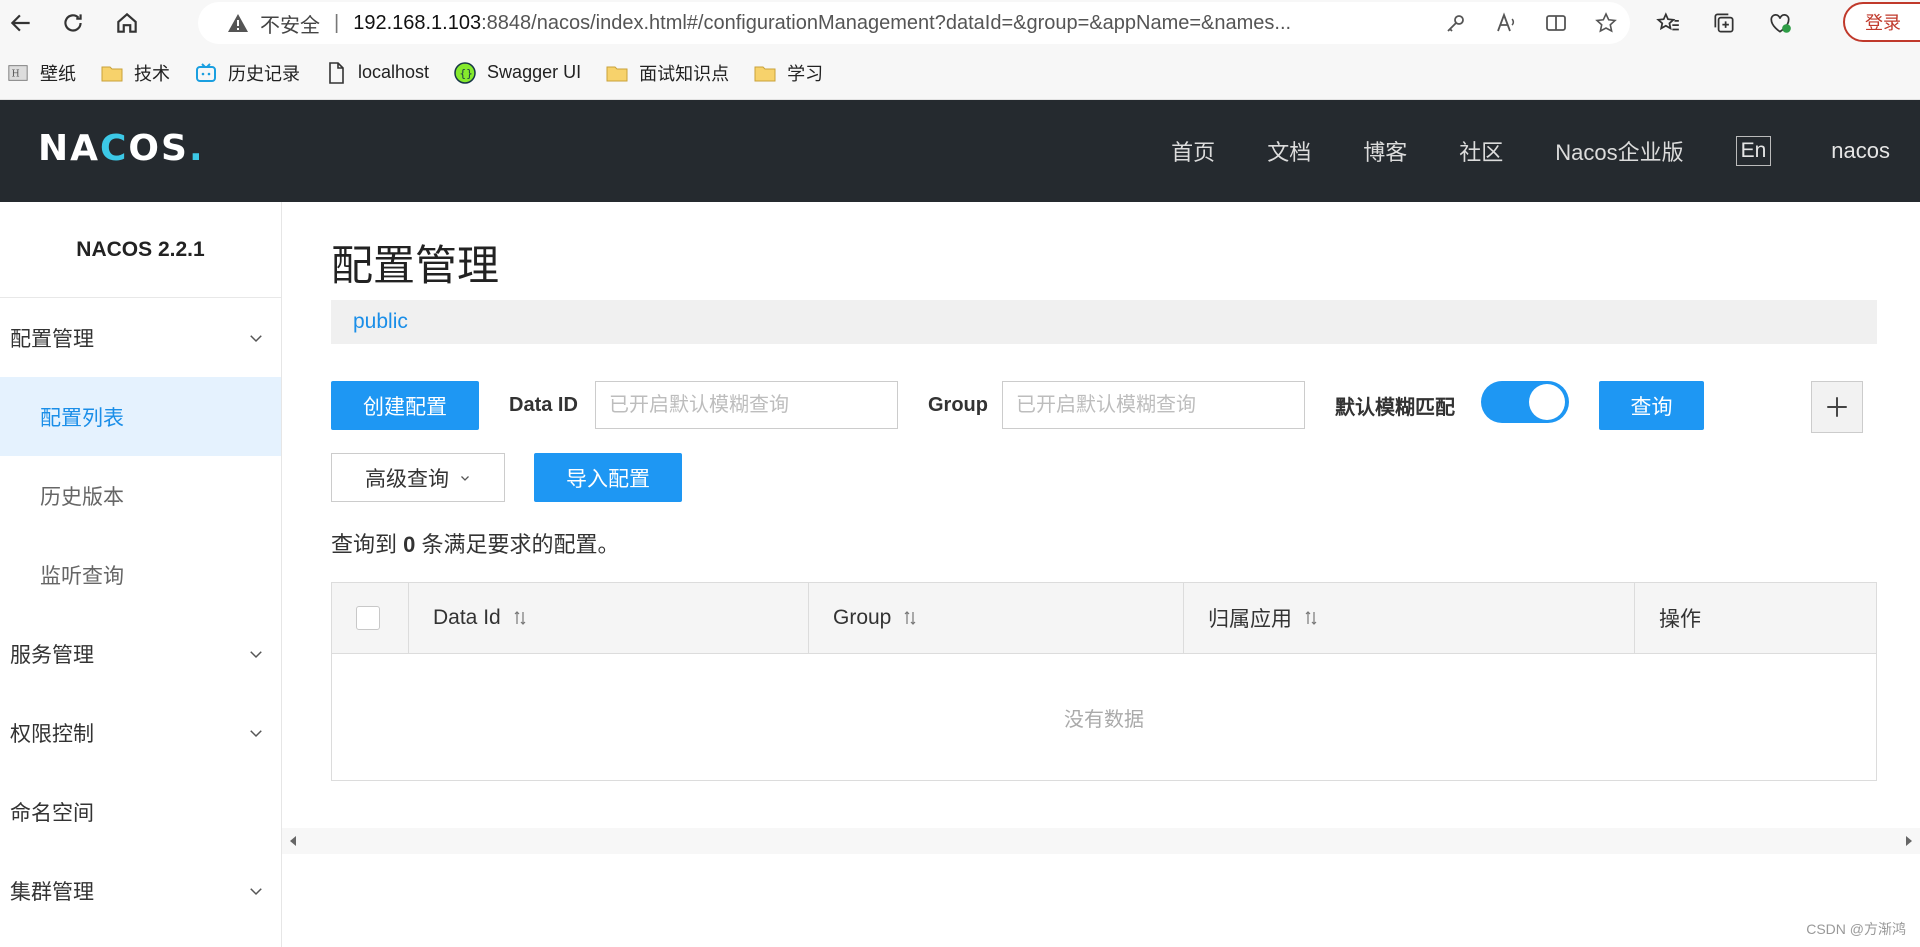 This screenshot has width=1920, height=947. Describe the element at coordinates (1481, 151) in the screenshot. I see `nav-community: 社区` at that location.